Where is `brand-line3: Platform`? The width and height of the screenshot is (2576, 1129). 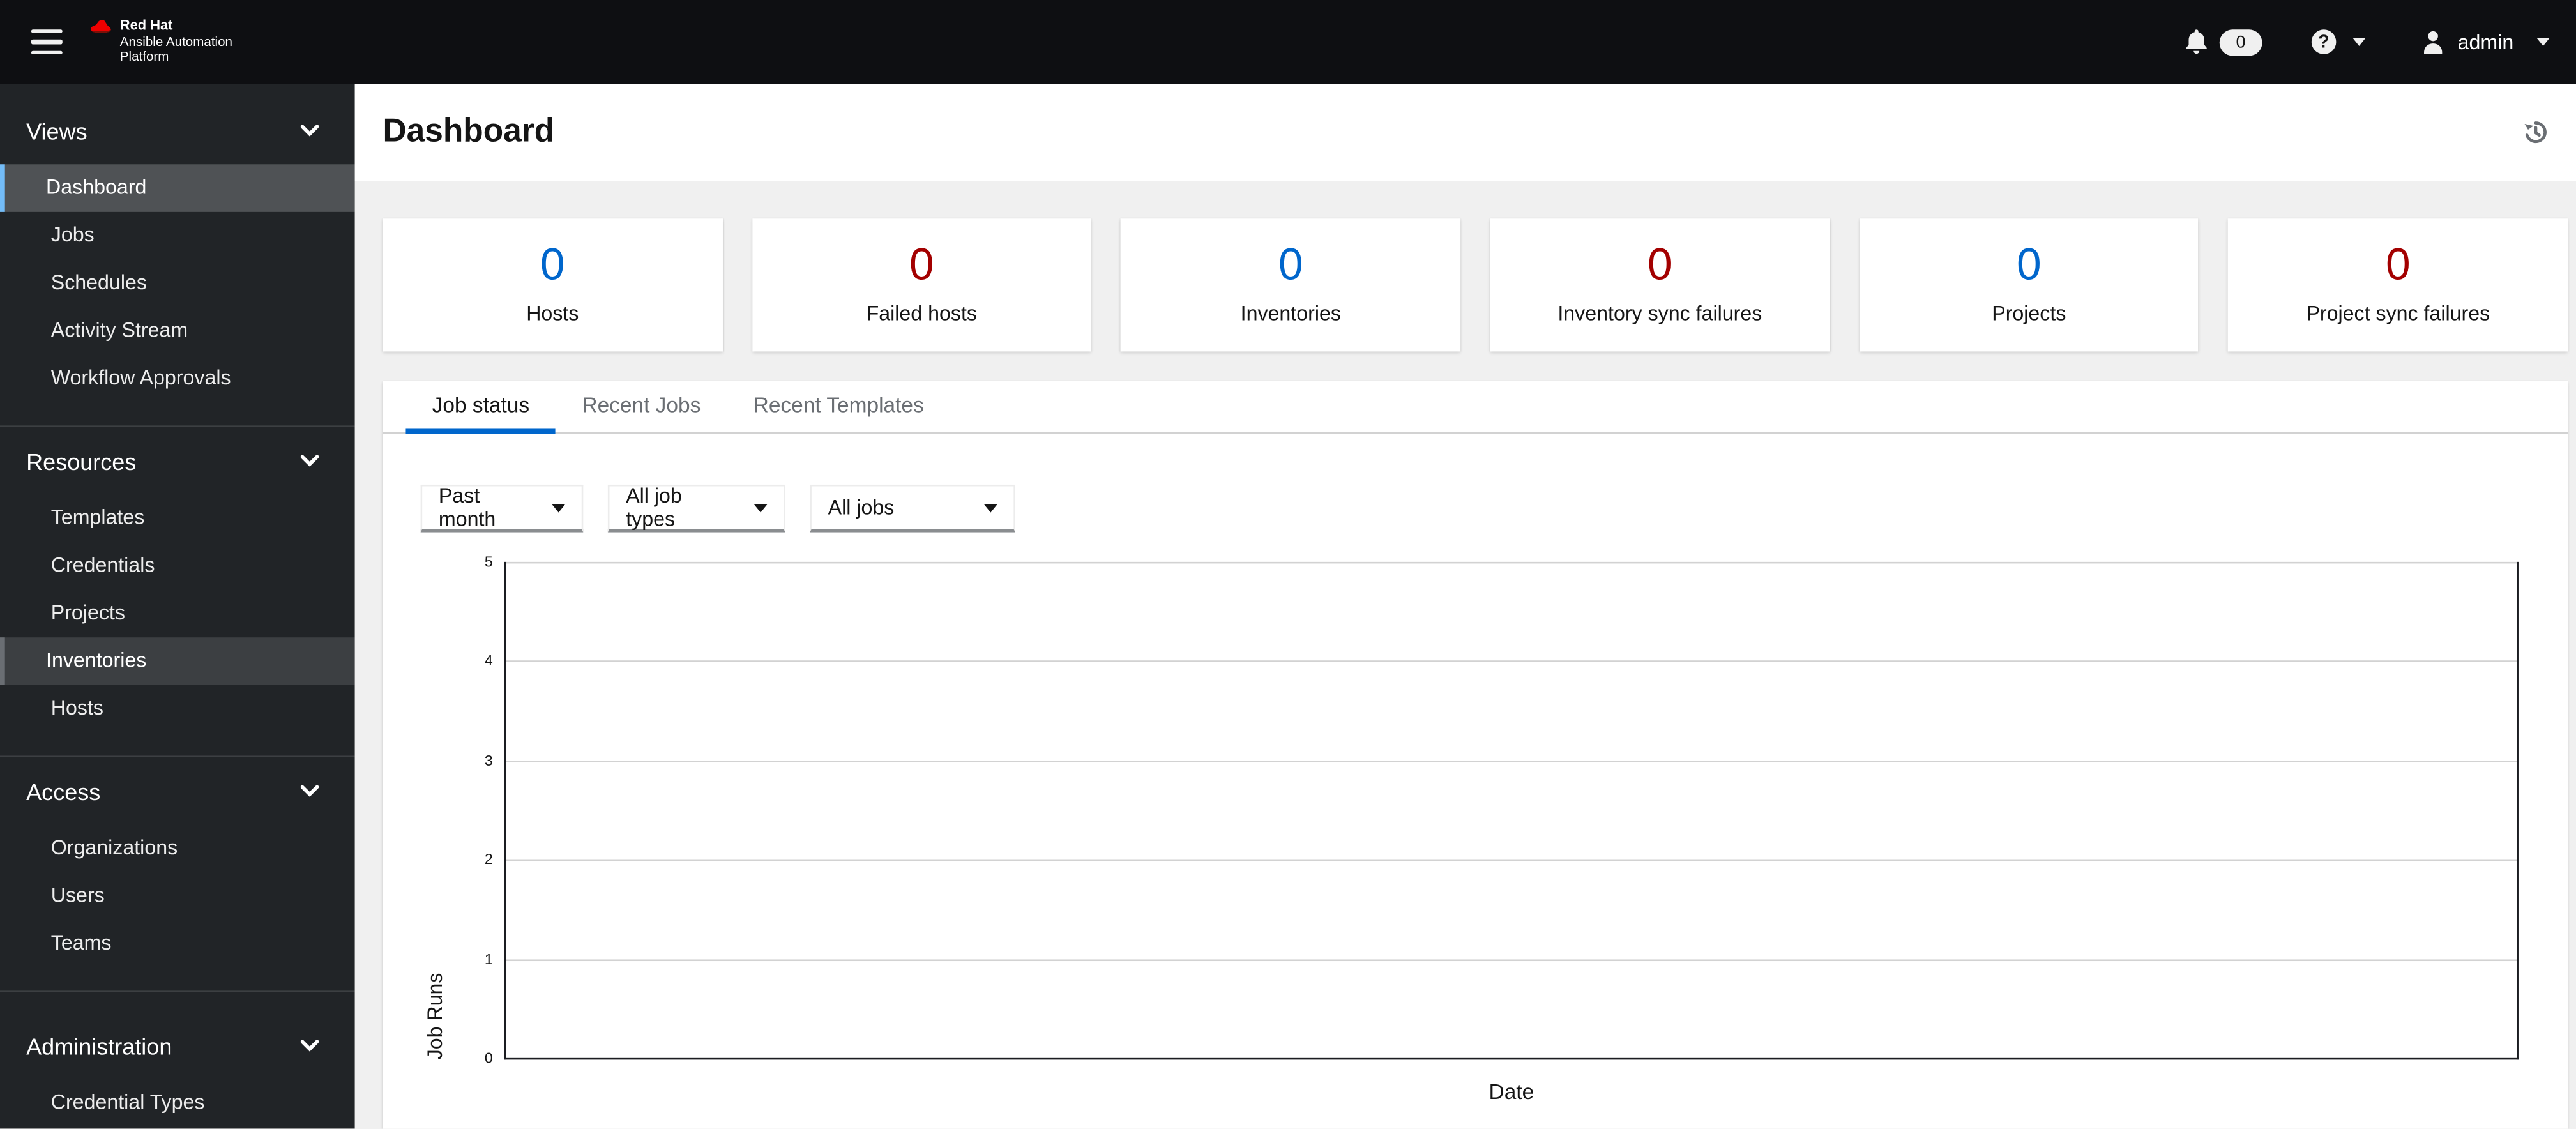
brand-line3: Platform is located at coordinates (144, 56).